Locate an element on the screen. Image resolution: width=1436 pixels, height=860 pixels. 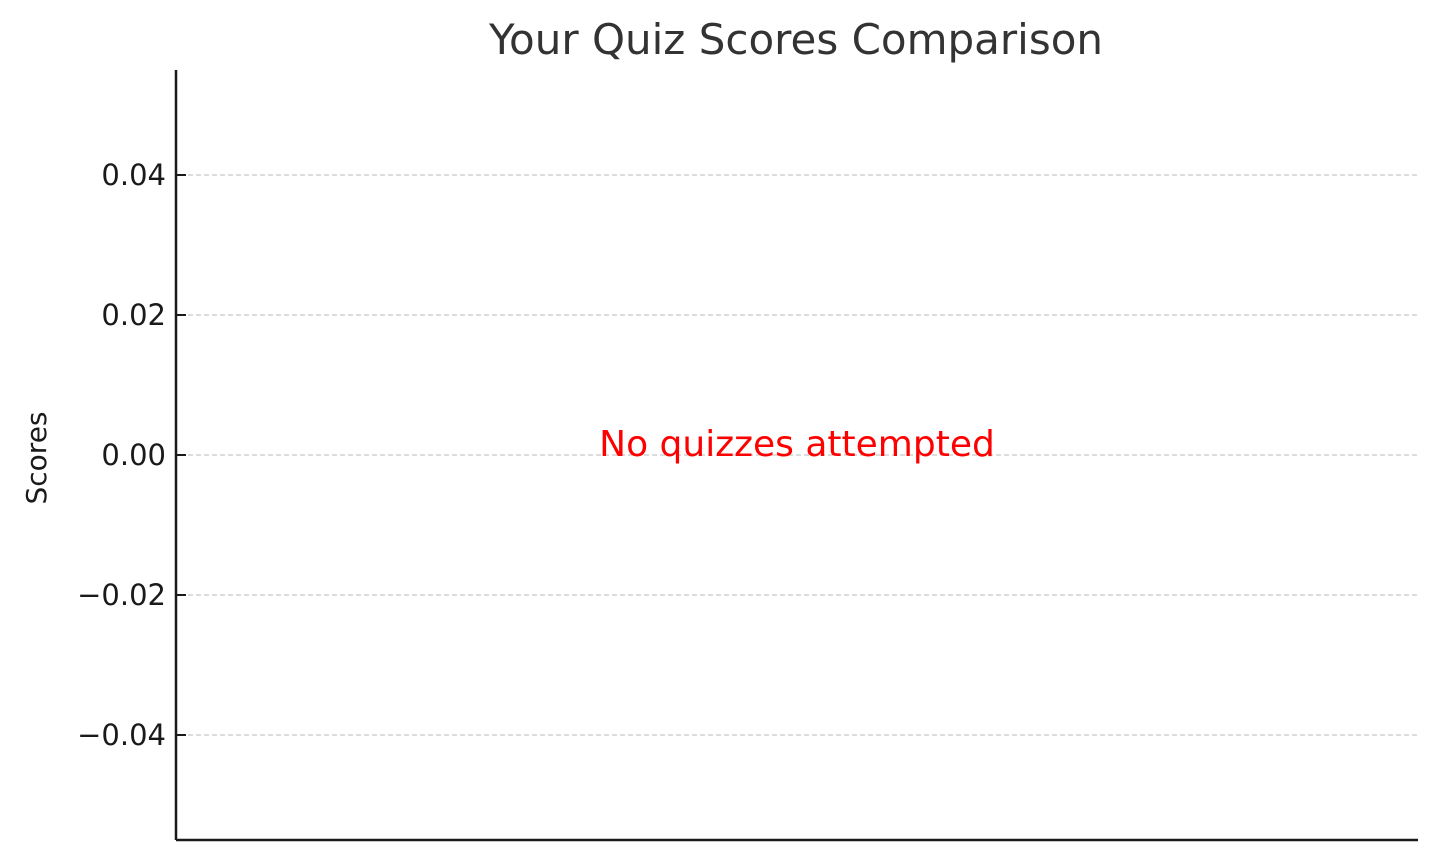
chart-title: Your Quiz Scores Comparison is located at coordinates (795, 39).